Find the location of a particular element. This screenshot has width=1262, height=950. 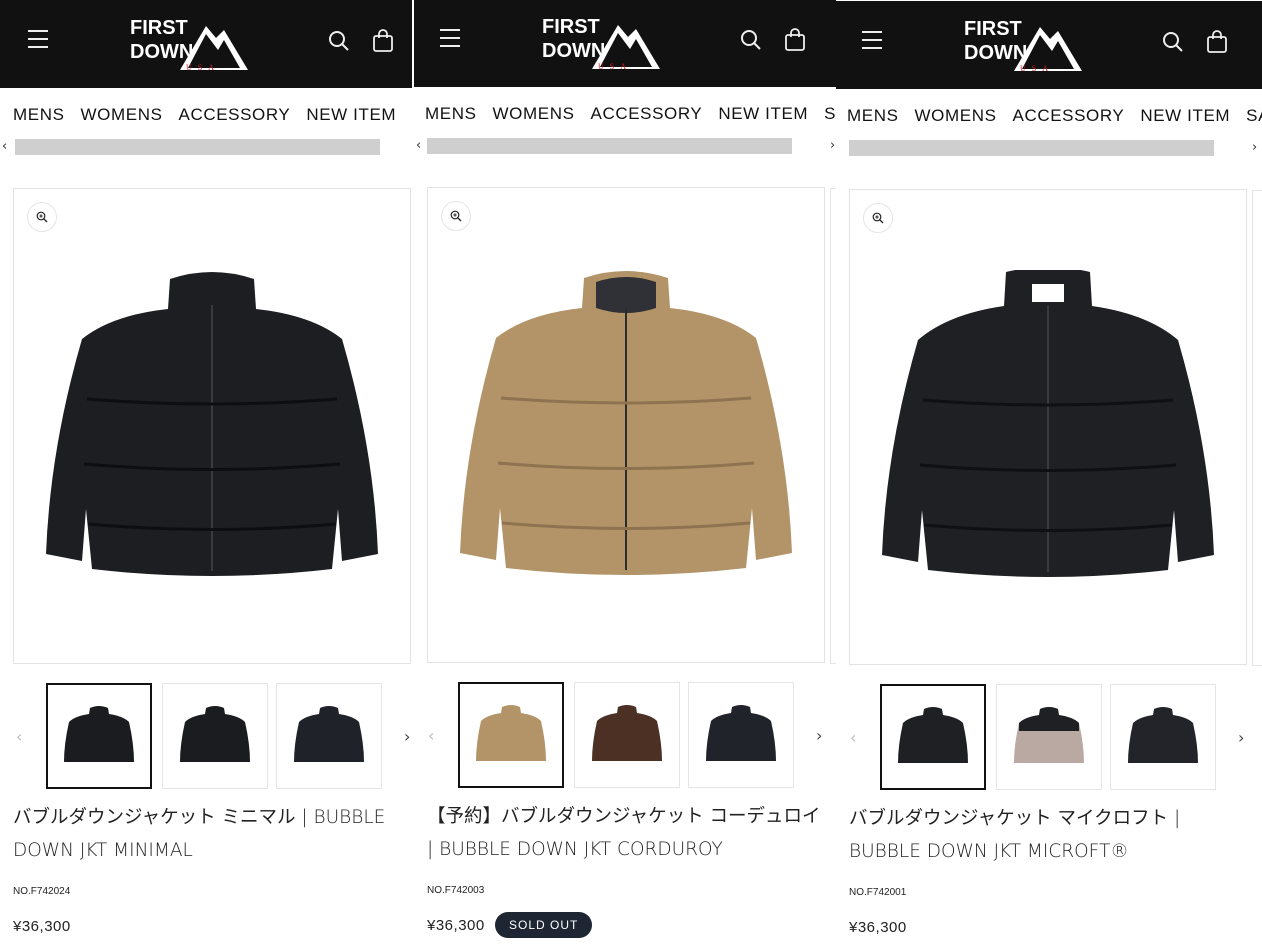

product-sku: NO.F742003 is located at coordinates (456, 890).